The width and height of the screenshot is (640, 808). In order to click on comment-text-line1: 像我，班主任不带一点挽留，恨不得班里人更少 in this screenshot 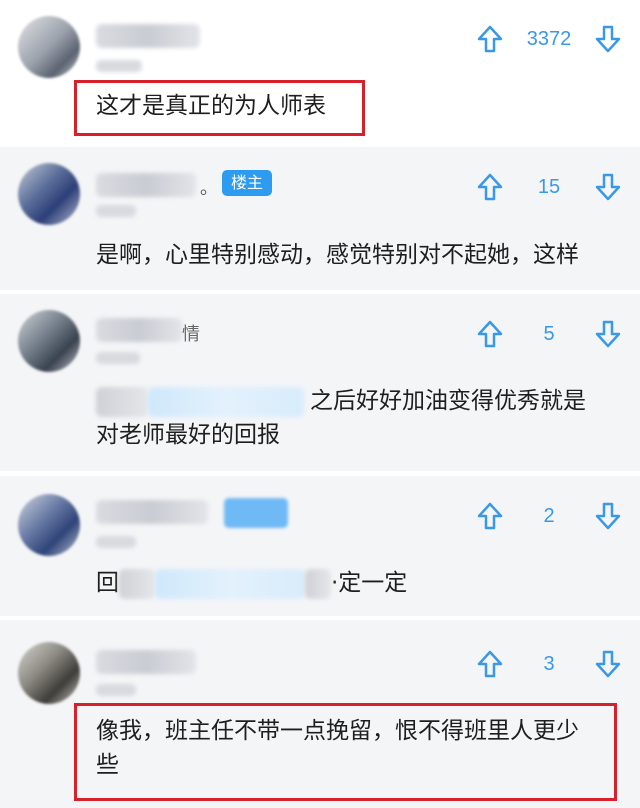, I will do `click(337, 731)`.